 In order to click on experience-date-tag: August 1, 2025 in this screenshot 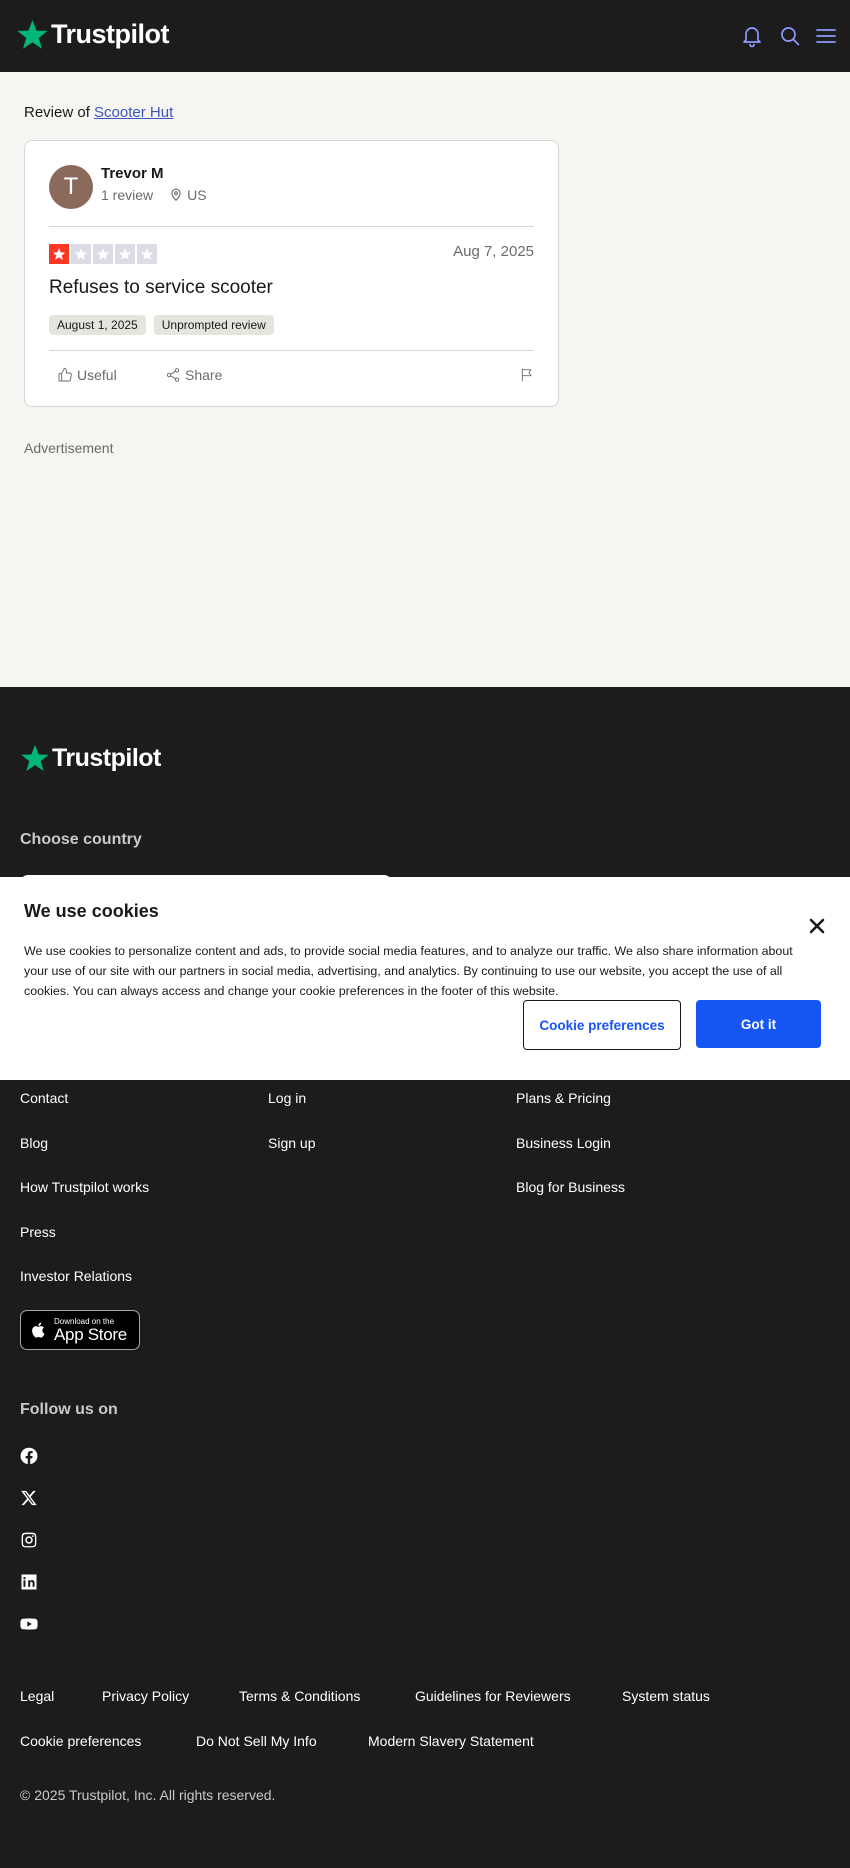, I will do `click(97, 325)`.